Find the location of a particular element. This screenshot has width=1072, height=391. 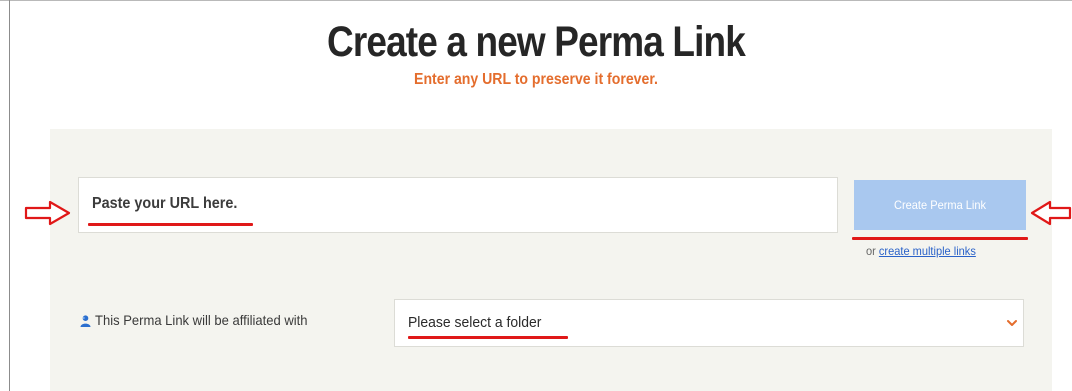

create-multiple-links-row: or create multiple links is located at coordinates (921, 251).